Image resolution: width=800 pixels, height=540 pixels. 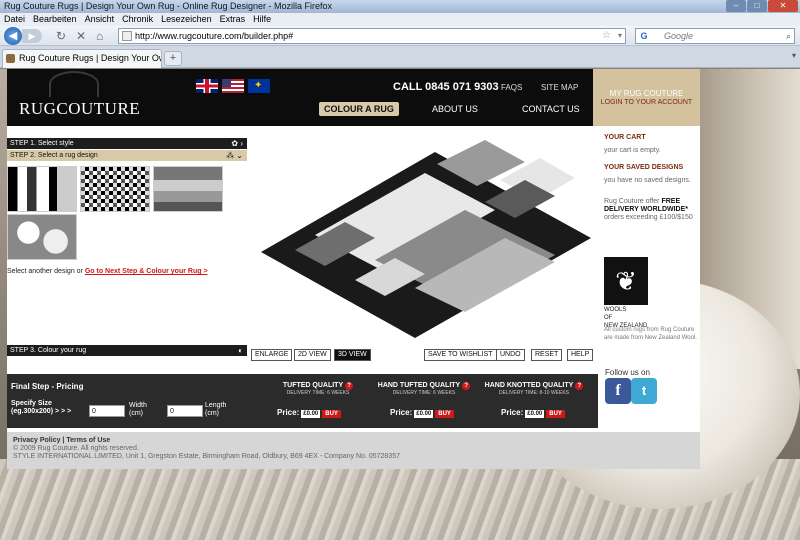 What do you see at coordinates (127, 143) in the screenshot?
I see `step1-bar: STEP 1. Select style ✿ ›` at bounding box center [127, 143].